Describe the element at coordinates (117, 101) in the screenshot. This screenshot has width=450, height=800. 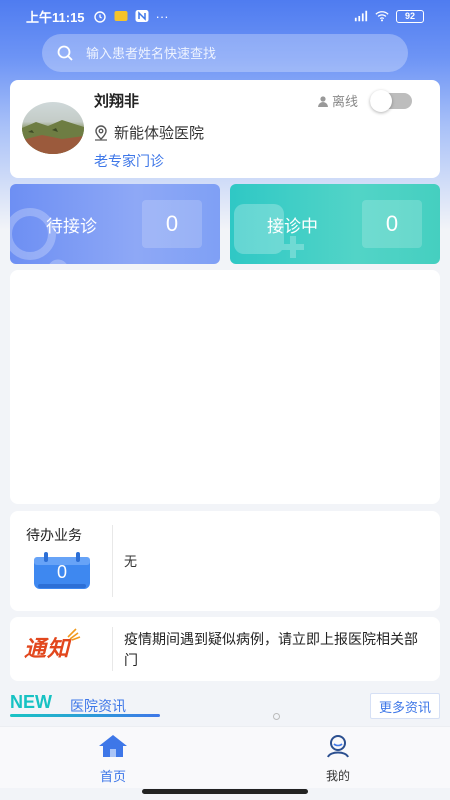
I see `doctor-name: 刘翔非` at that location.